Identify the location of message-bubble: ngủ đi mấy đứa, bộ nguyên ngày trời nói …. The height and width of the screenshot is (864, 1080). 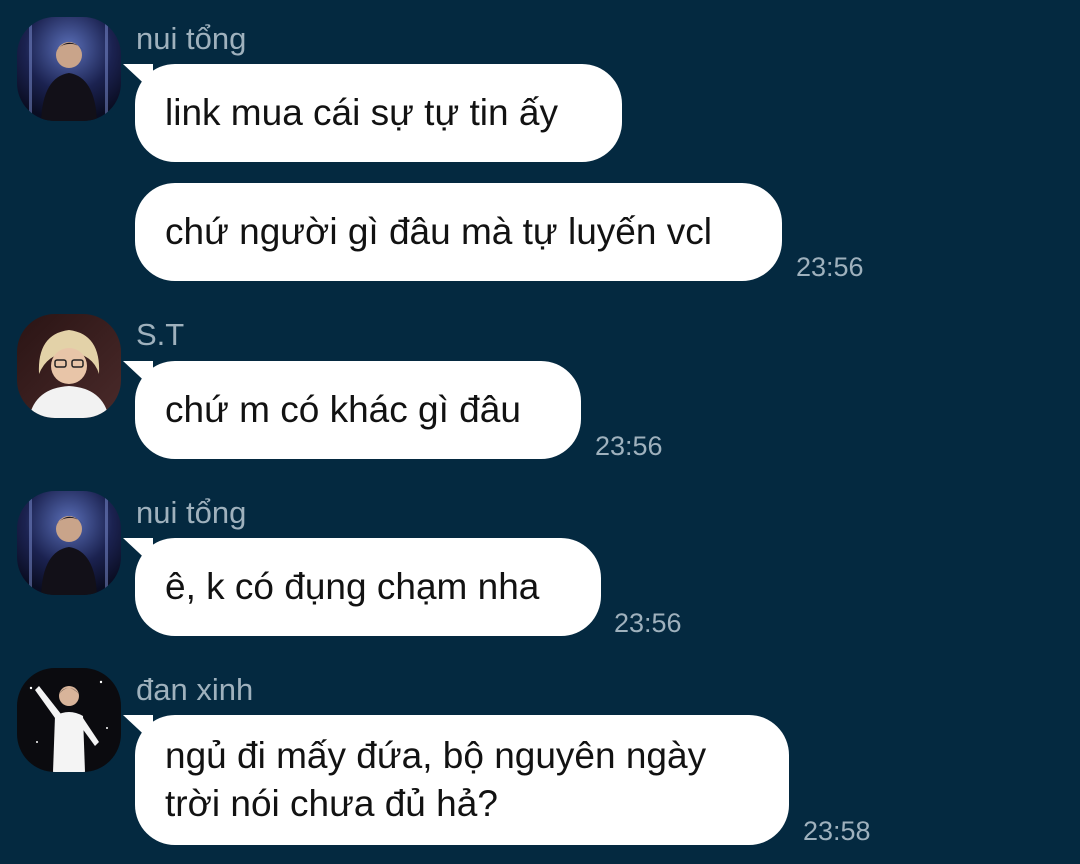
(462, 780).